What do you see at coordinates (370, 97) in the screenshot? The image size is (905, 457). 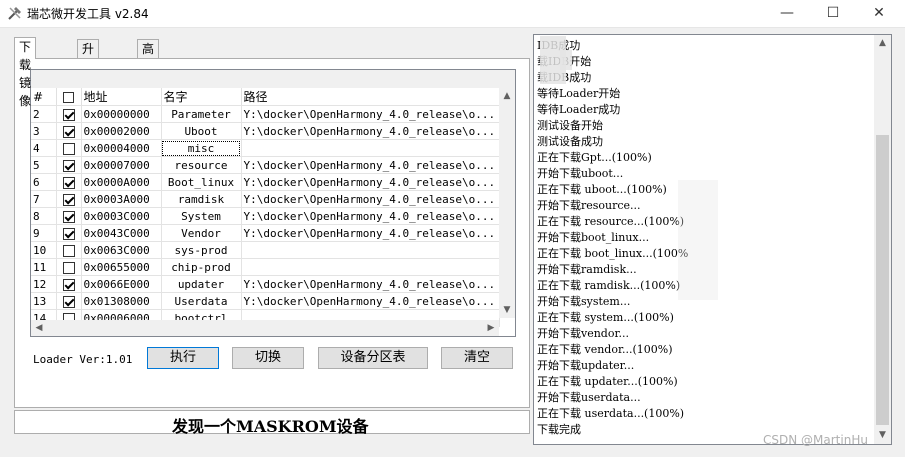 I see `header-path: 路径` at bounding box center [370, 97].